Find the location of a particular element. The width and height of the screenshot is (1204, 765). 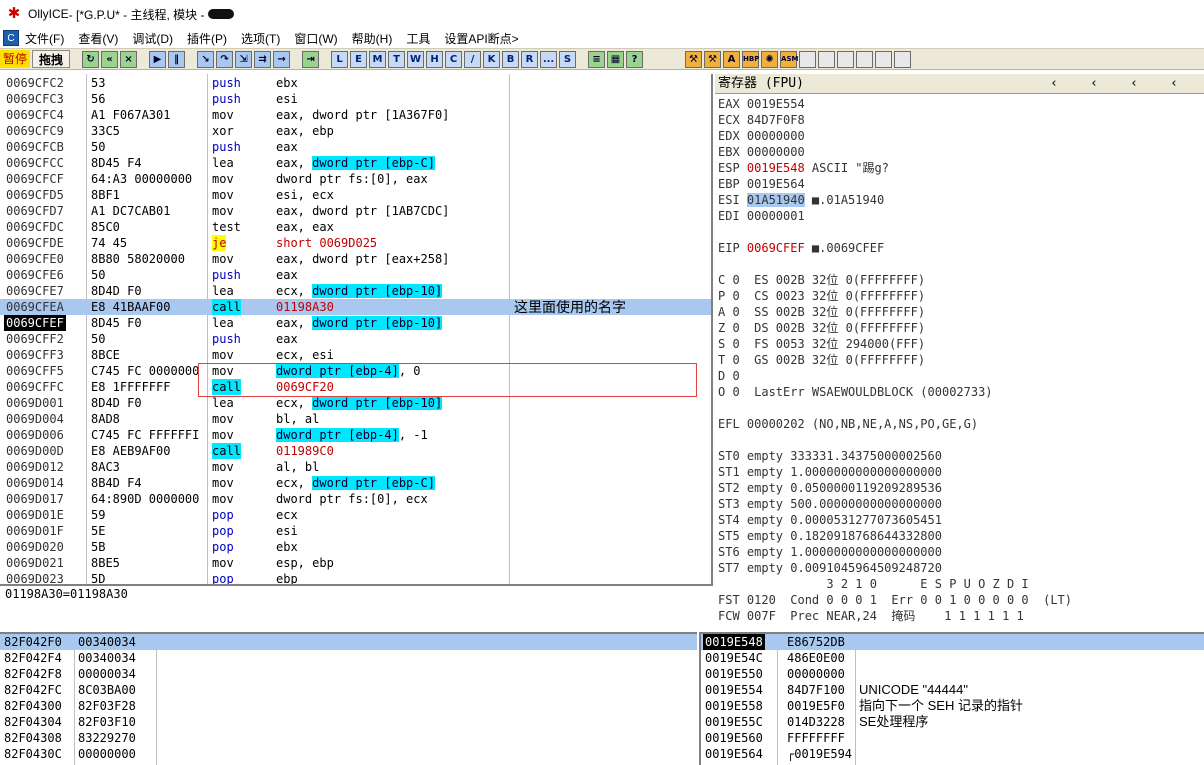

register-line: ST2 empty 0.0500000119209289536 is located at coordinates (830, 488).